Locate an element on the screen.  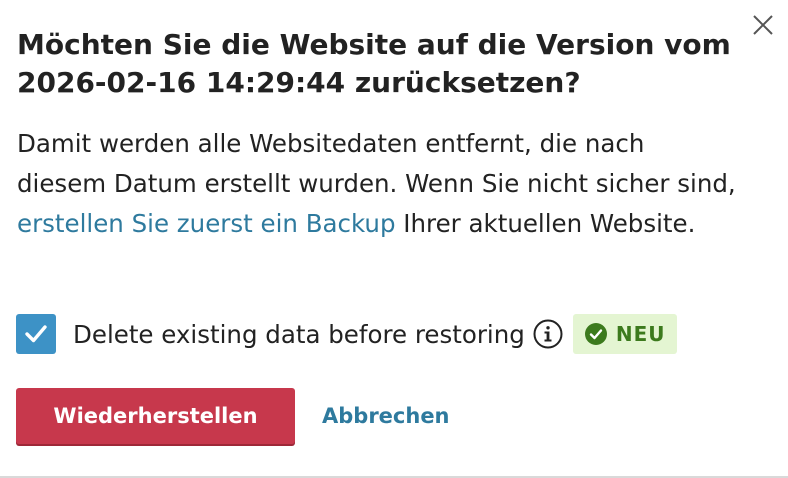
info-icon is located at coordinates (548, 334).